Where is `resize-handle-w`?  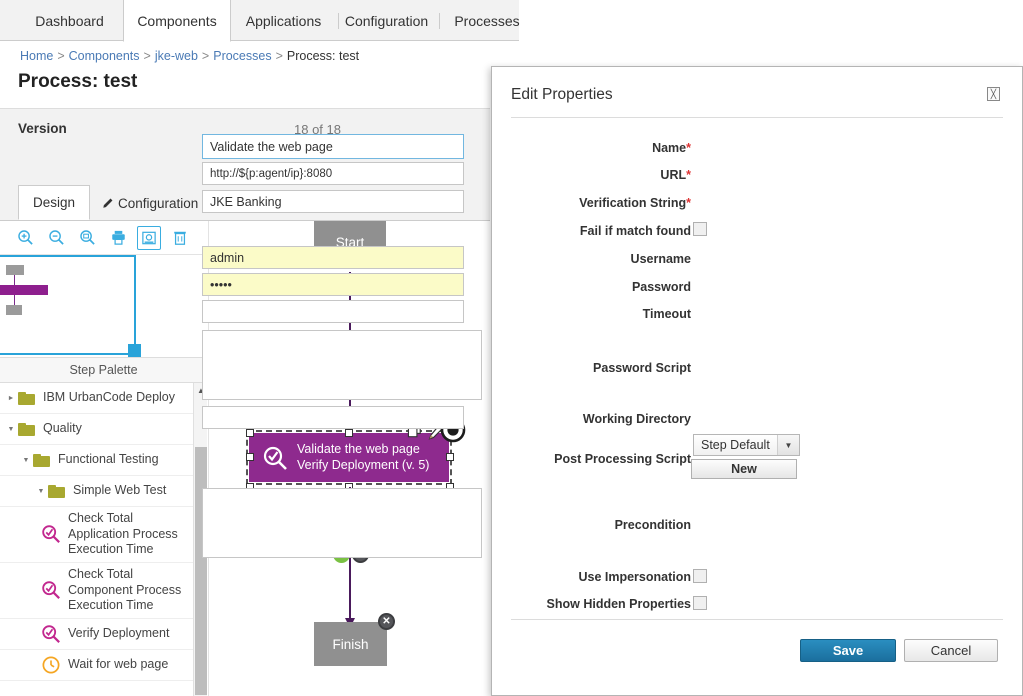 resize-handle-w is located at coordinates (250, 457).